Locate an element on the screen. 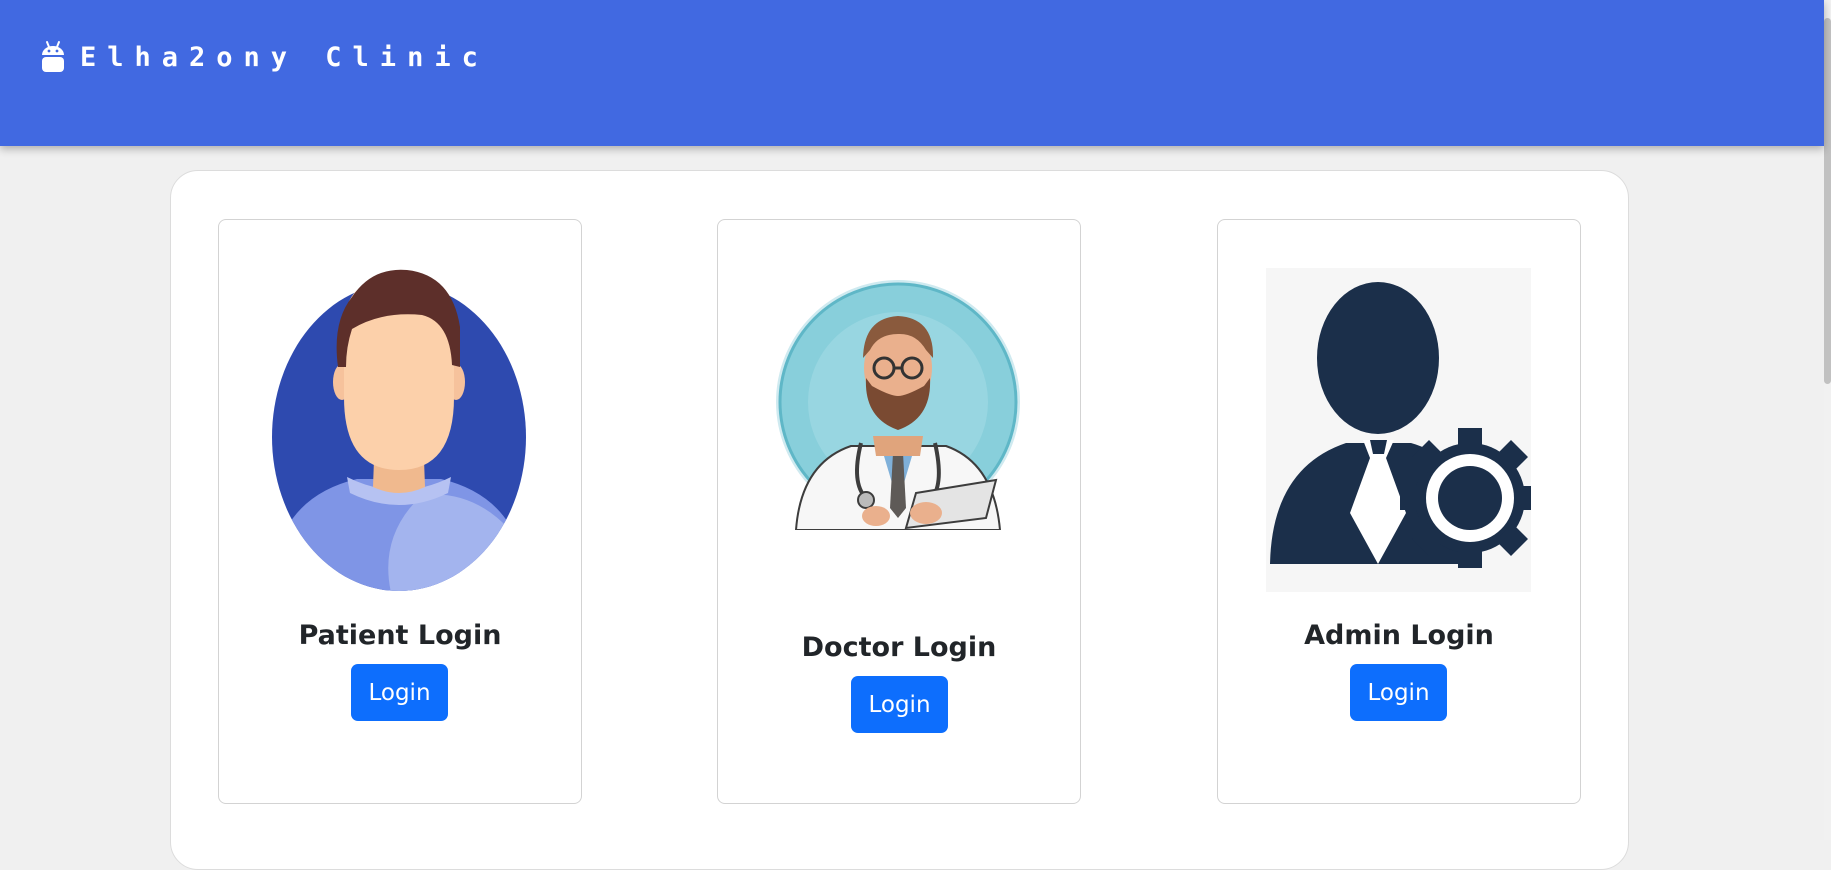 This screenshot has width=1831, height=870. doctor-illustration-image is located at coordinates (898, 405).